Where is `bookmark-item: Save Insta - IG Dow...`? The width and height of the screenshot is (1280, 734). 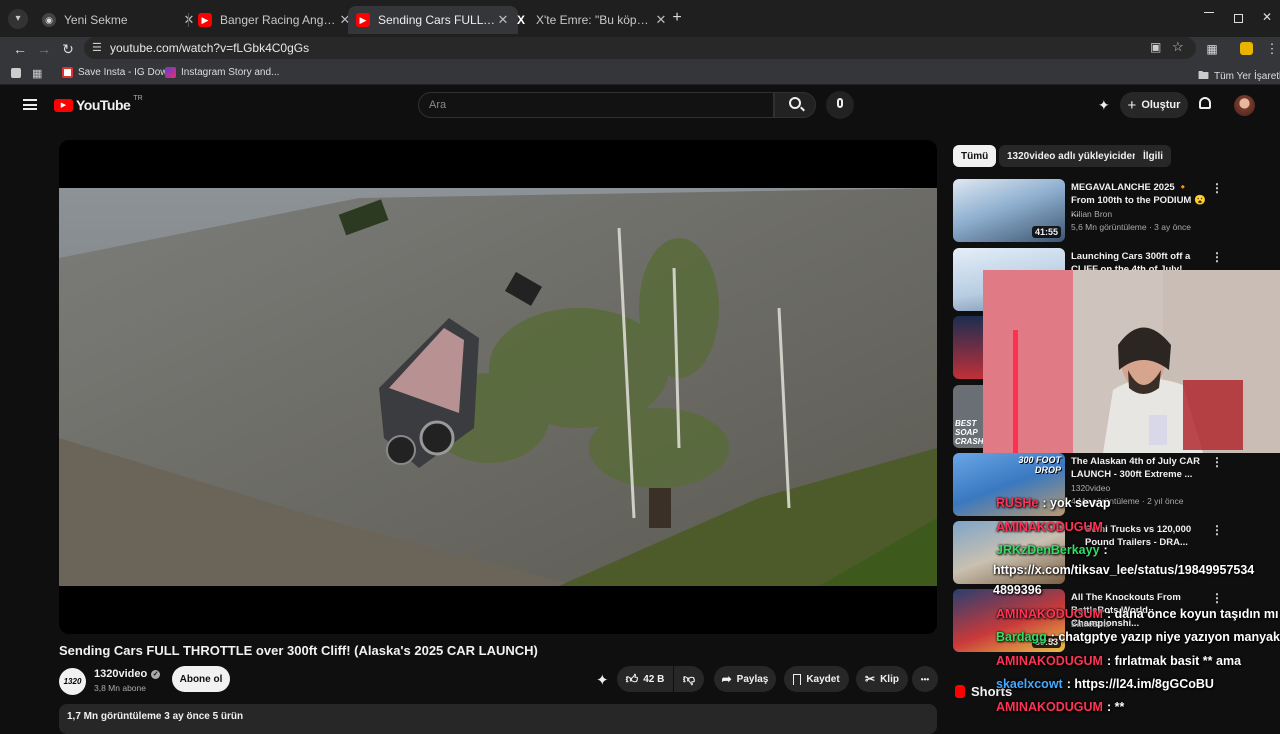 bookmark-item: Save Insta - IG Dow... is located at coordinates (118, 72).